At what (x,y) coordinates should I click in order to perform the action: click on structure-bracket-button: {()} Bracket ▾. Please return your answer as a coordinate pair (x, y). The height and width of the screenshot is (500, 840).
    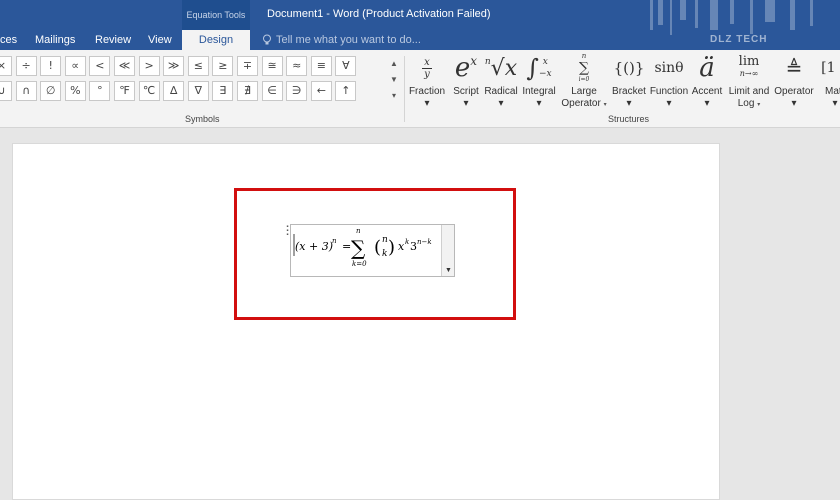
    Looking at the image, I should click on (629, 81).